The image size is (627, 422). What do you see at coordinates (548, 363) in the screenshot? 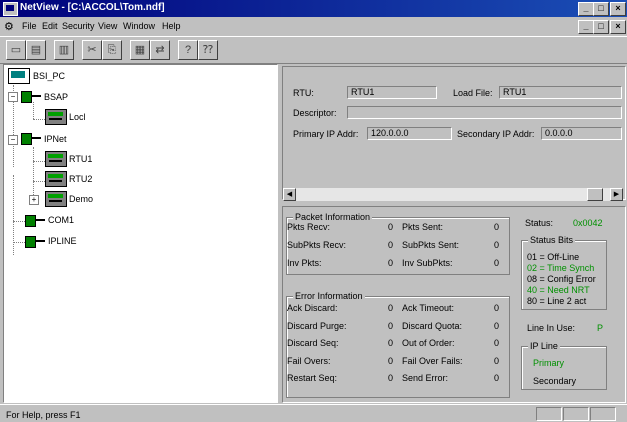
I see `ip-line-primary: Primary` at bounding box center [548, 363].